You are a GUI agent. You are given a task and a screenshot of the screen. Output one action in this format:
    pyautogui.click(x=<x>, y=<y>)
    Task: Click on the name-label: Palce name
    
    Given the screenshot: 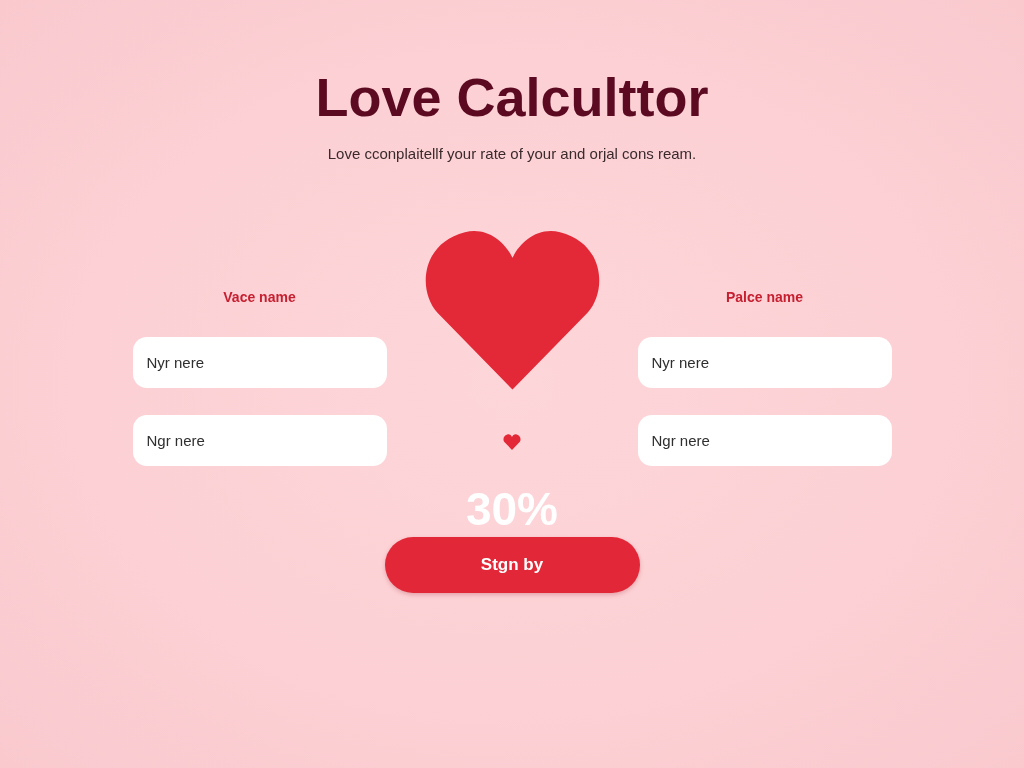 What is the action you would take?
    pyautogui.click(x=764, y=297)
    